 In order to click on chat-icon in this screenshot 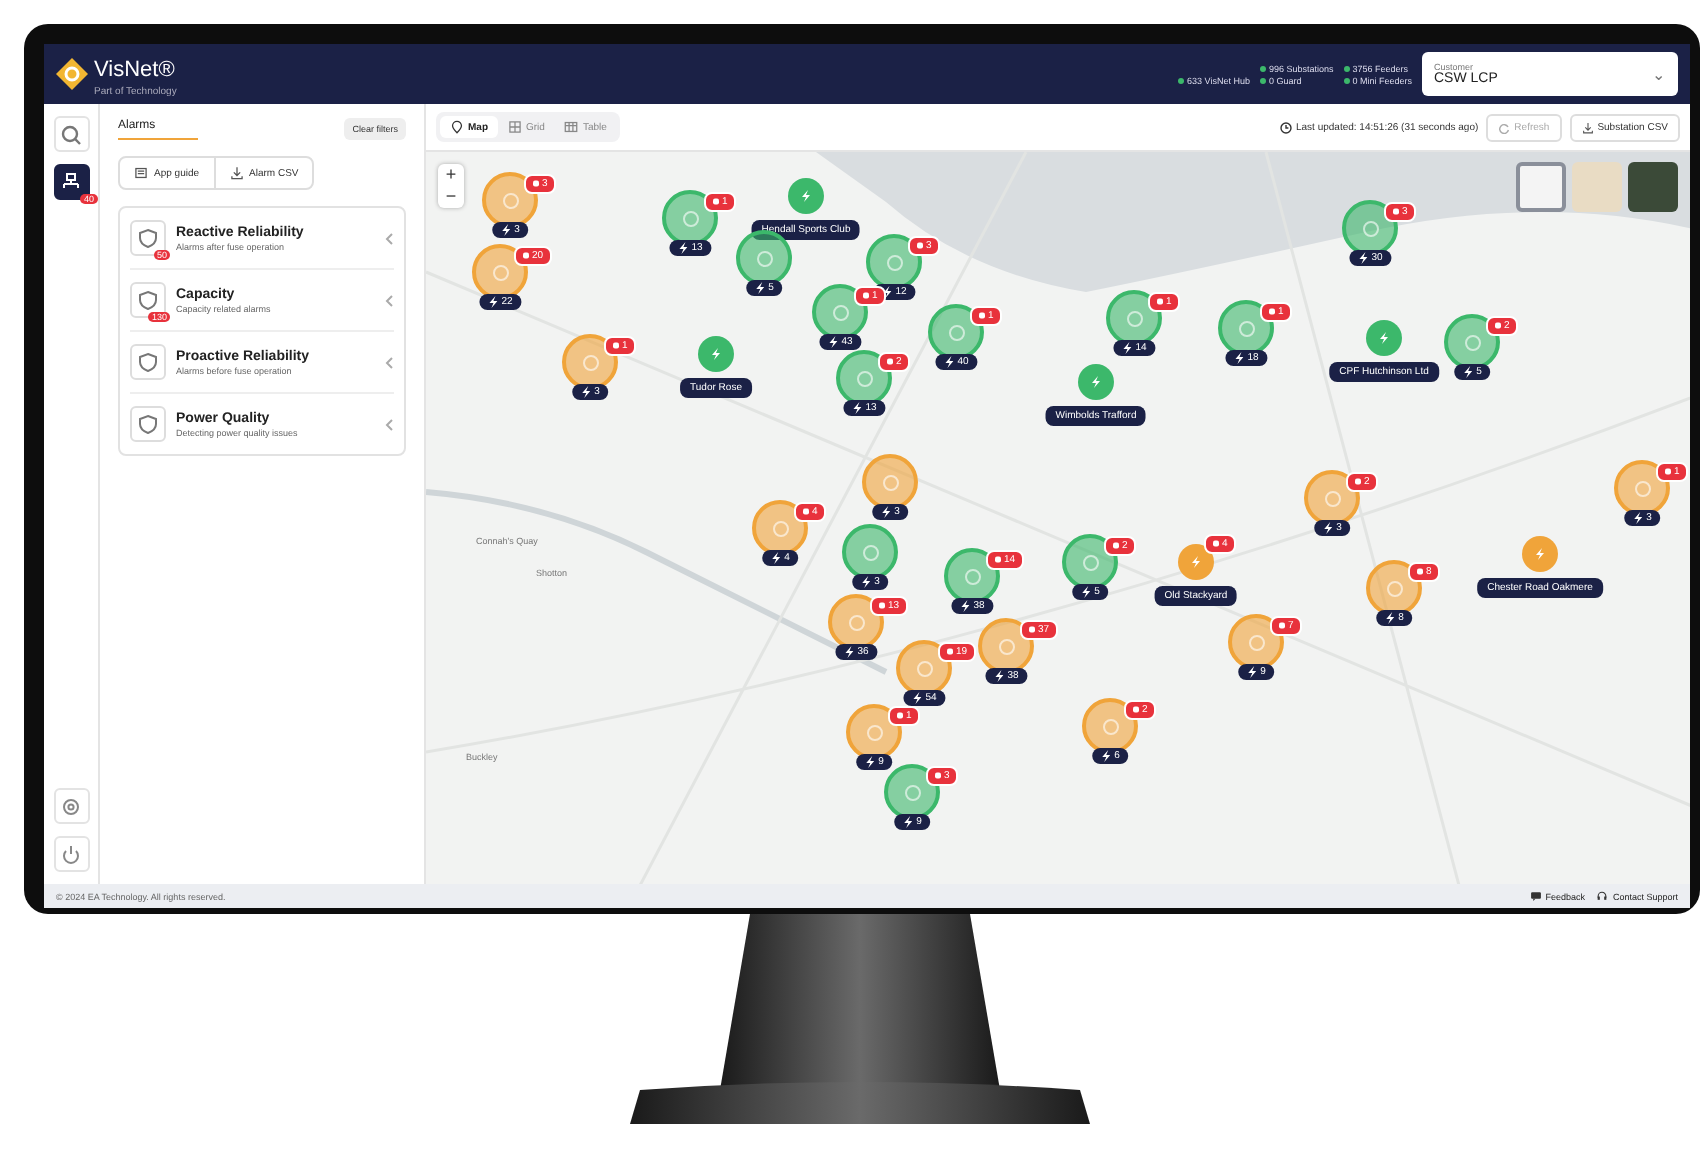, I will do `click(1535, 896)`.